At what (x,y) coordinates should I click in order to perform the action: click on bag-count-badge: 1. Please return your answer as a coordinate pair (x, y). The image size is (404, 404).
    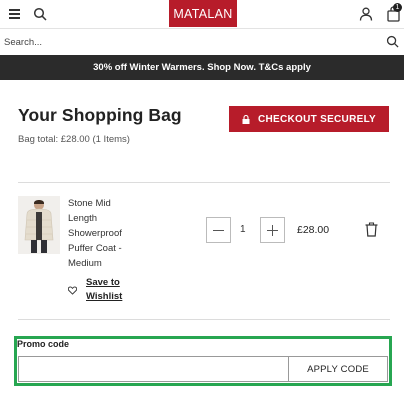
    Looking at the image, I should click on (397, 7).